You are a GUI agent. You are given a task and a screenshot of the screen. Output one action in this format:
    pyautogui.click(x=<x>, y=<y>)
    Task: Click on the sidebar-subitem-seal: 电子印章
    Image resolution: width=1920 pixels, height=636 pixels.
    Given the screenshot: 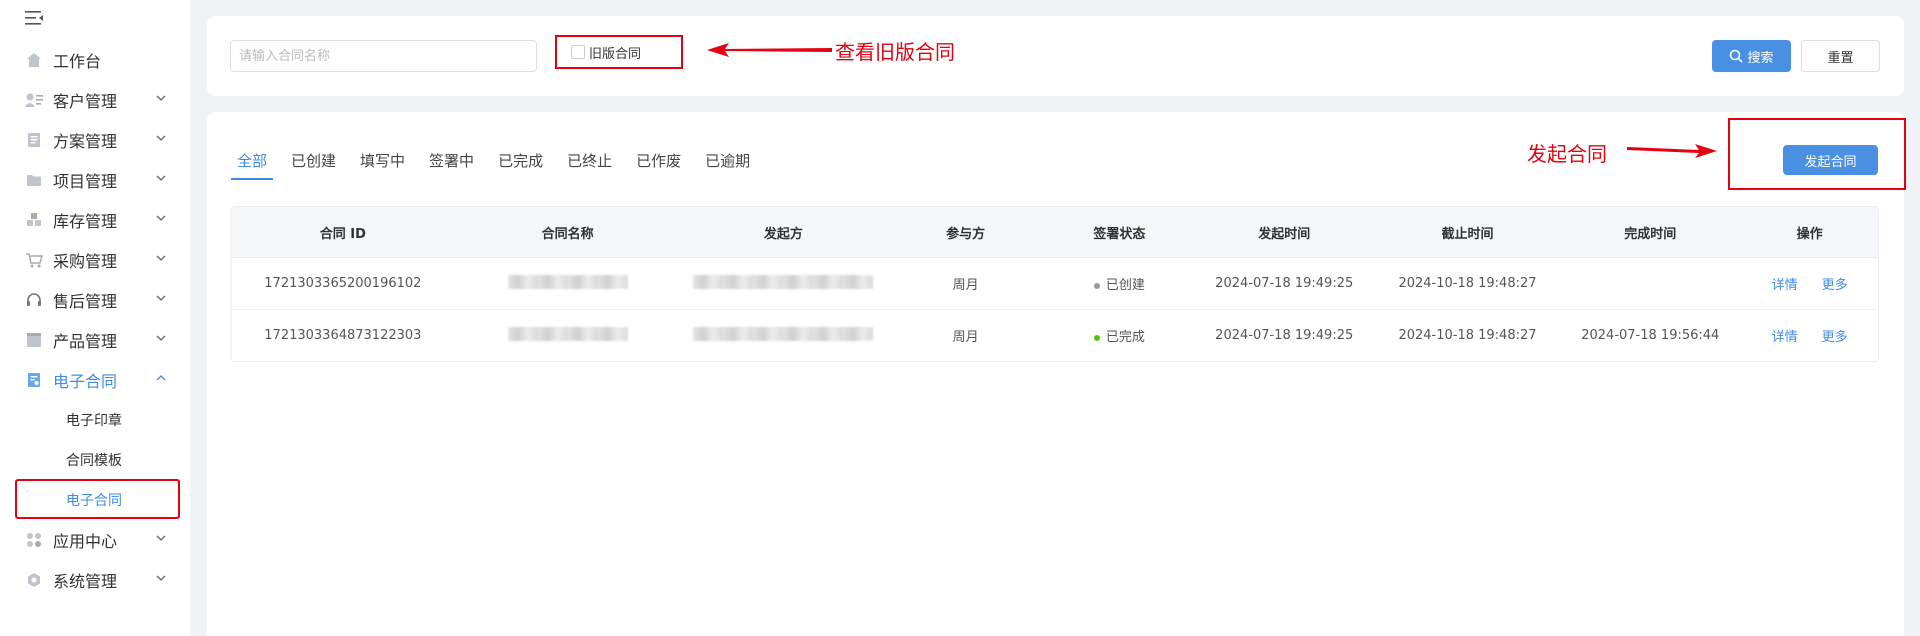 What is the action you would take?
    pyautogui.click(x=95, y=420)
    